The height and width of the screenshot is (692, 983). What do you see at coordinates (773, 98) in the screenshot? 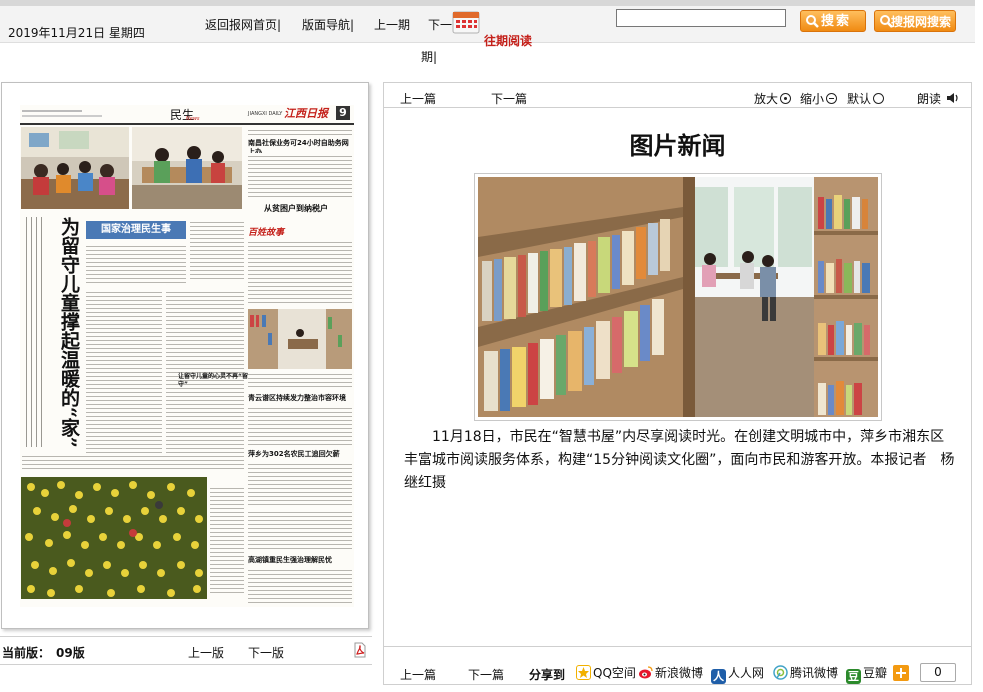
I see `zoom-in-button: 放大` at bounding box center [773, 98].